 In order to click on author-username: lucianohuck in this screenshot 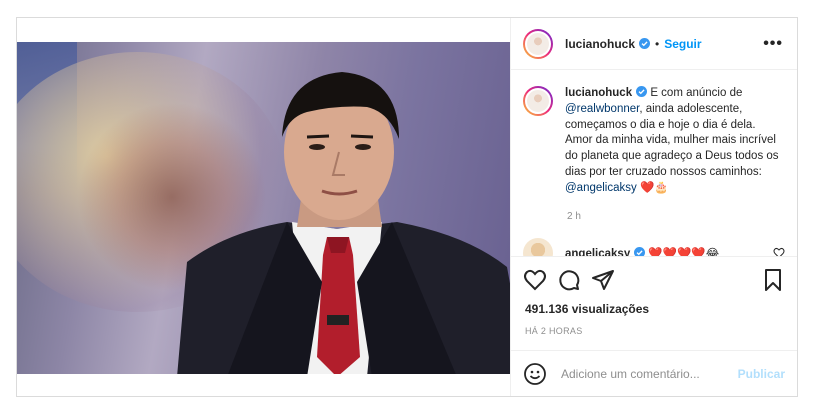, I will do `click(600, 44)`.